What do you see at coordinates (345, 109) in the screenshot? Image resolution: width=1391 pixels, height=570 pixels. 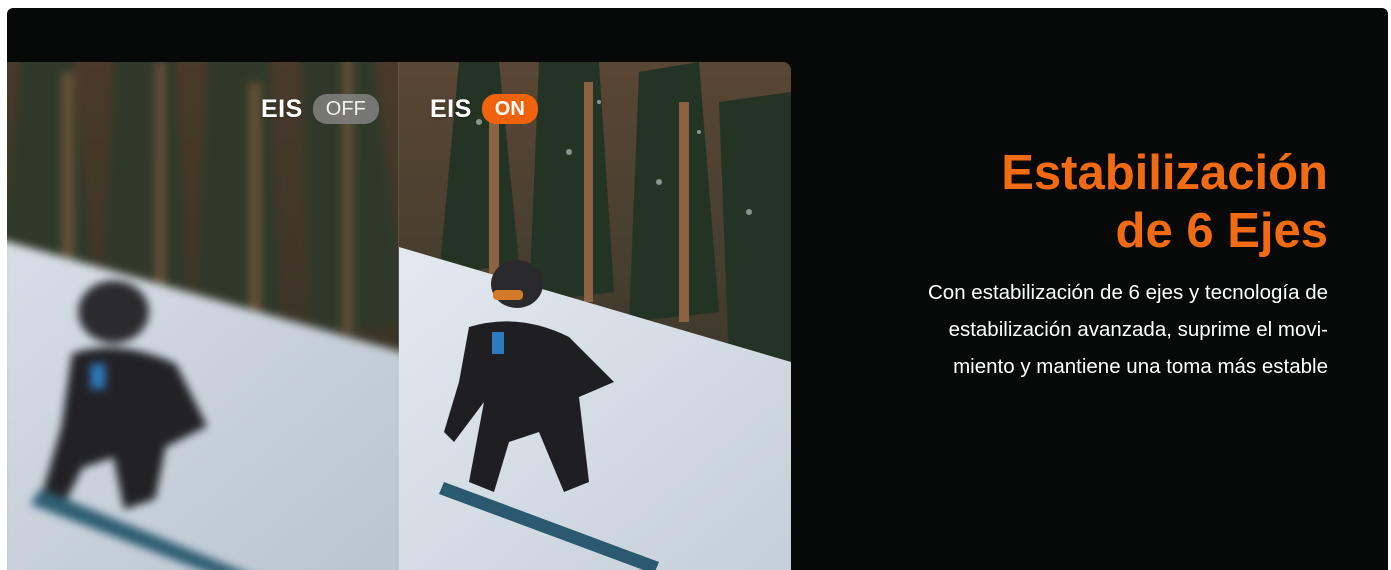 I see `eis-off-pill: OFF` at bounding box center [345, 109].